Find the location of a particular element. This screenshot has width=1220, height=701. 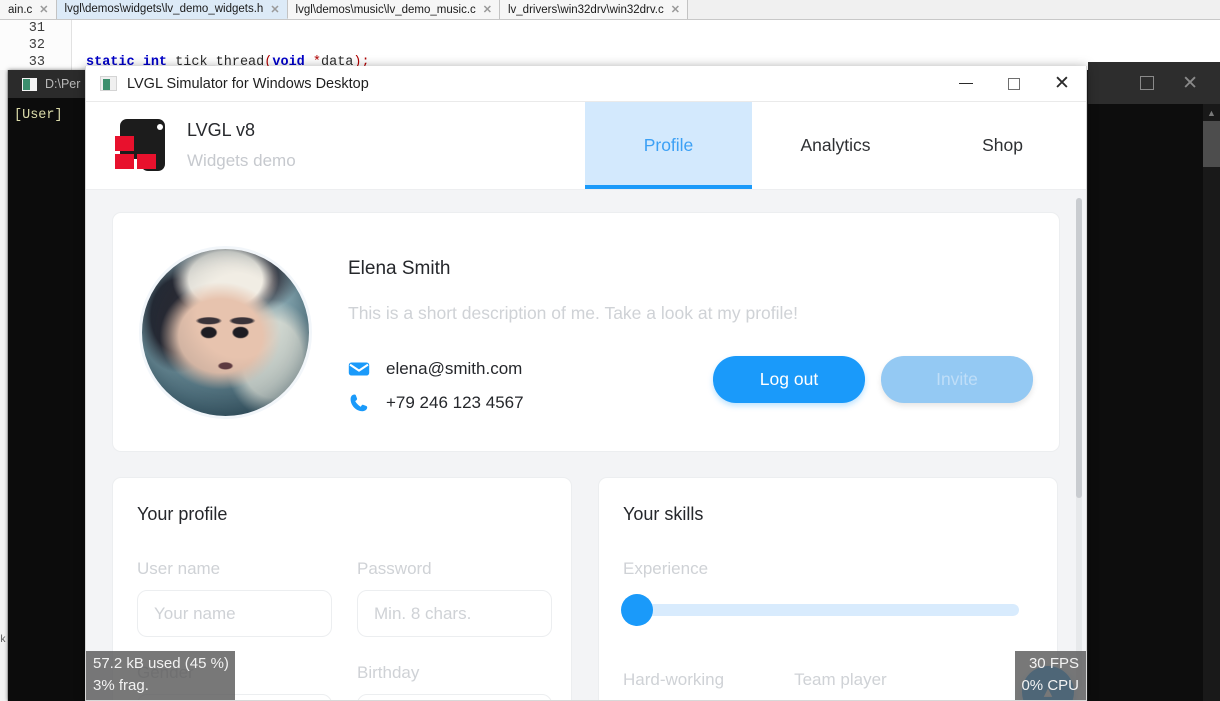

tab-bar: Profile Analytics Shop is located at coordinates (835, 145).